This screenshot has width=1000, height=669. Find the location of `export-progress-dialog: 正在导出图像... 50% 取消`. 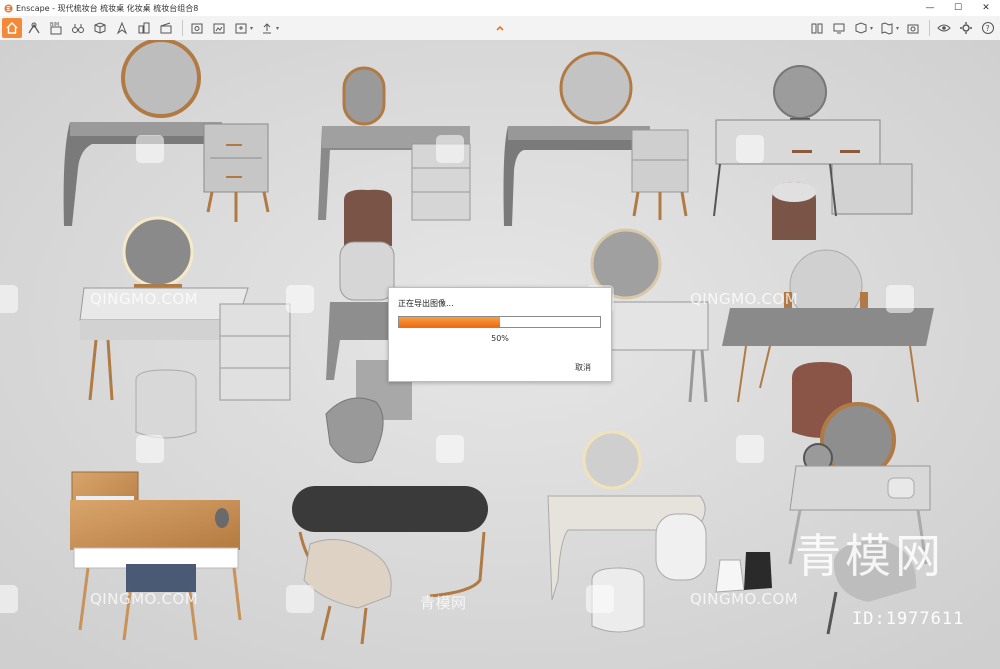

export-progress-dialog: 正在导出图像... 50% 取消 is located at coordinates (500, 334).